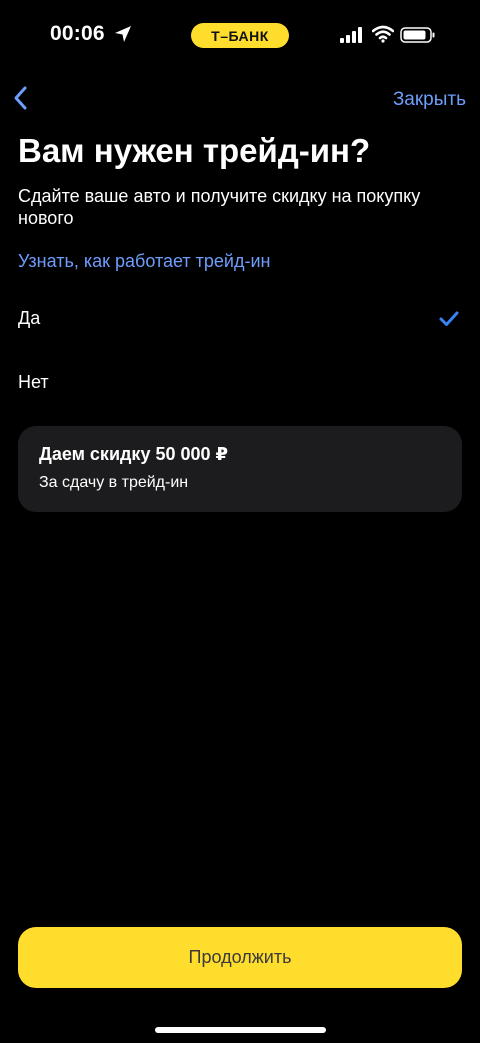 This screenshot has width=480, height=1043. Describe the element at coordinates (240, 469) in the screenshot. I see `discount-card: Даем скидку 50 000 ₽ За сдачу в трейд-ин` at that location.